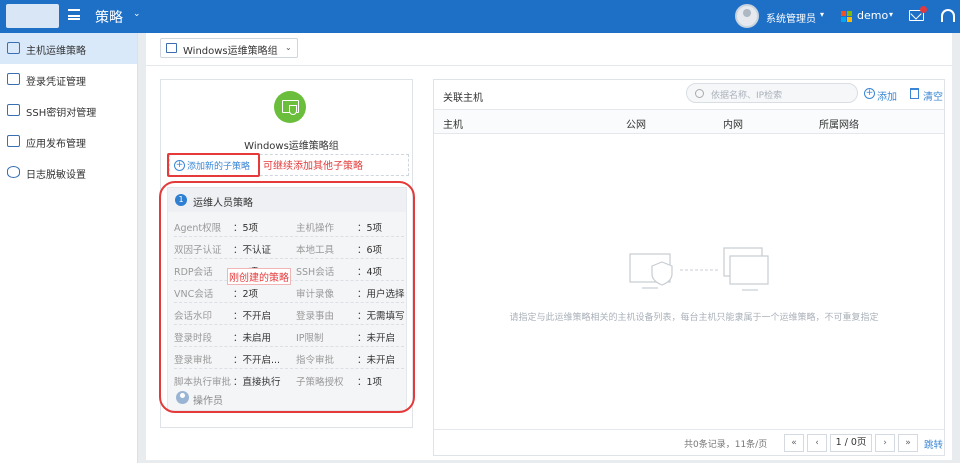  I want to click on tenant-grid-icon, so click(846, 16).